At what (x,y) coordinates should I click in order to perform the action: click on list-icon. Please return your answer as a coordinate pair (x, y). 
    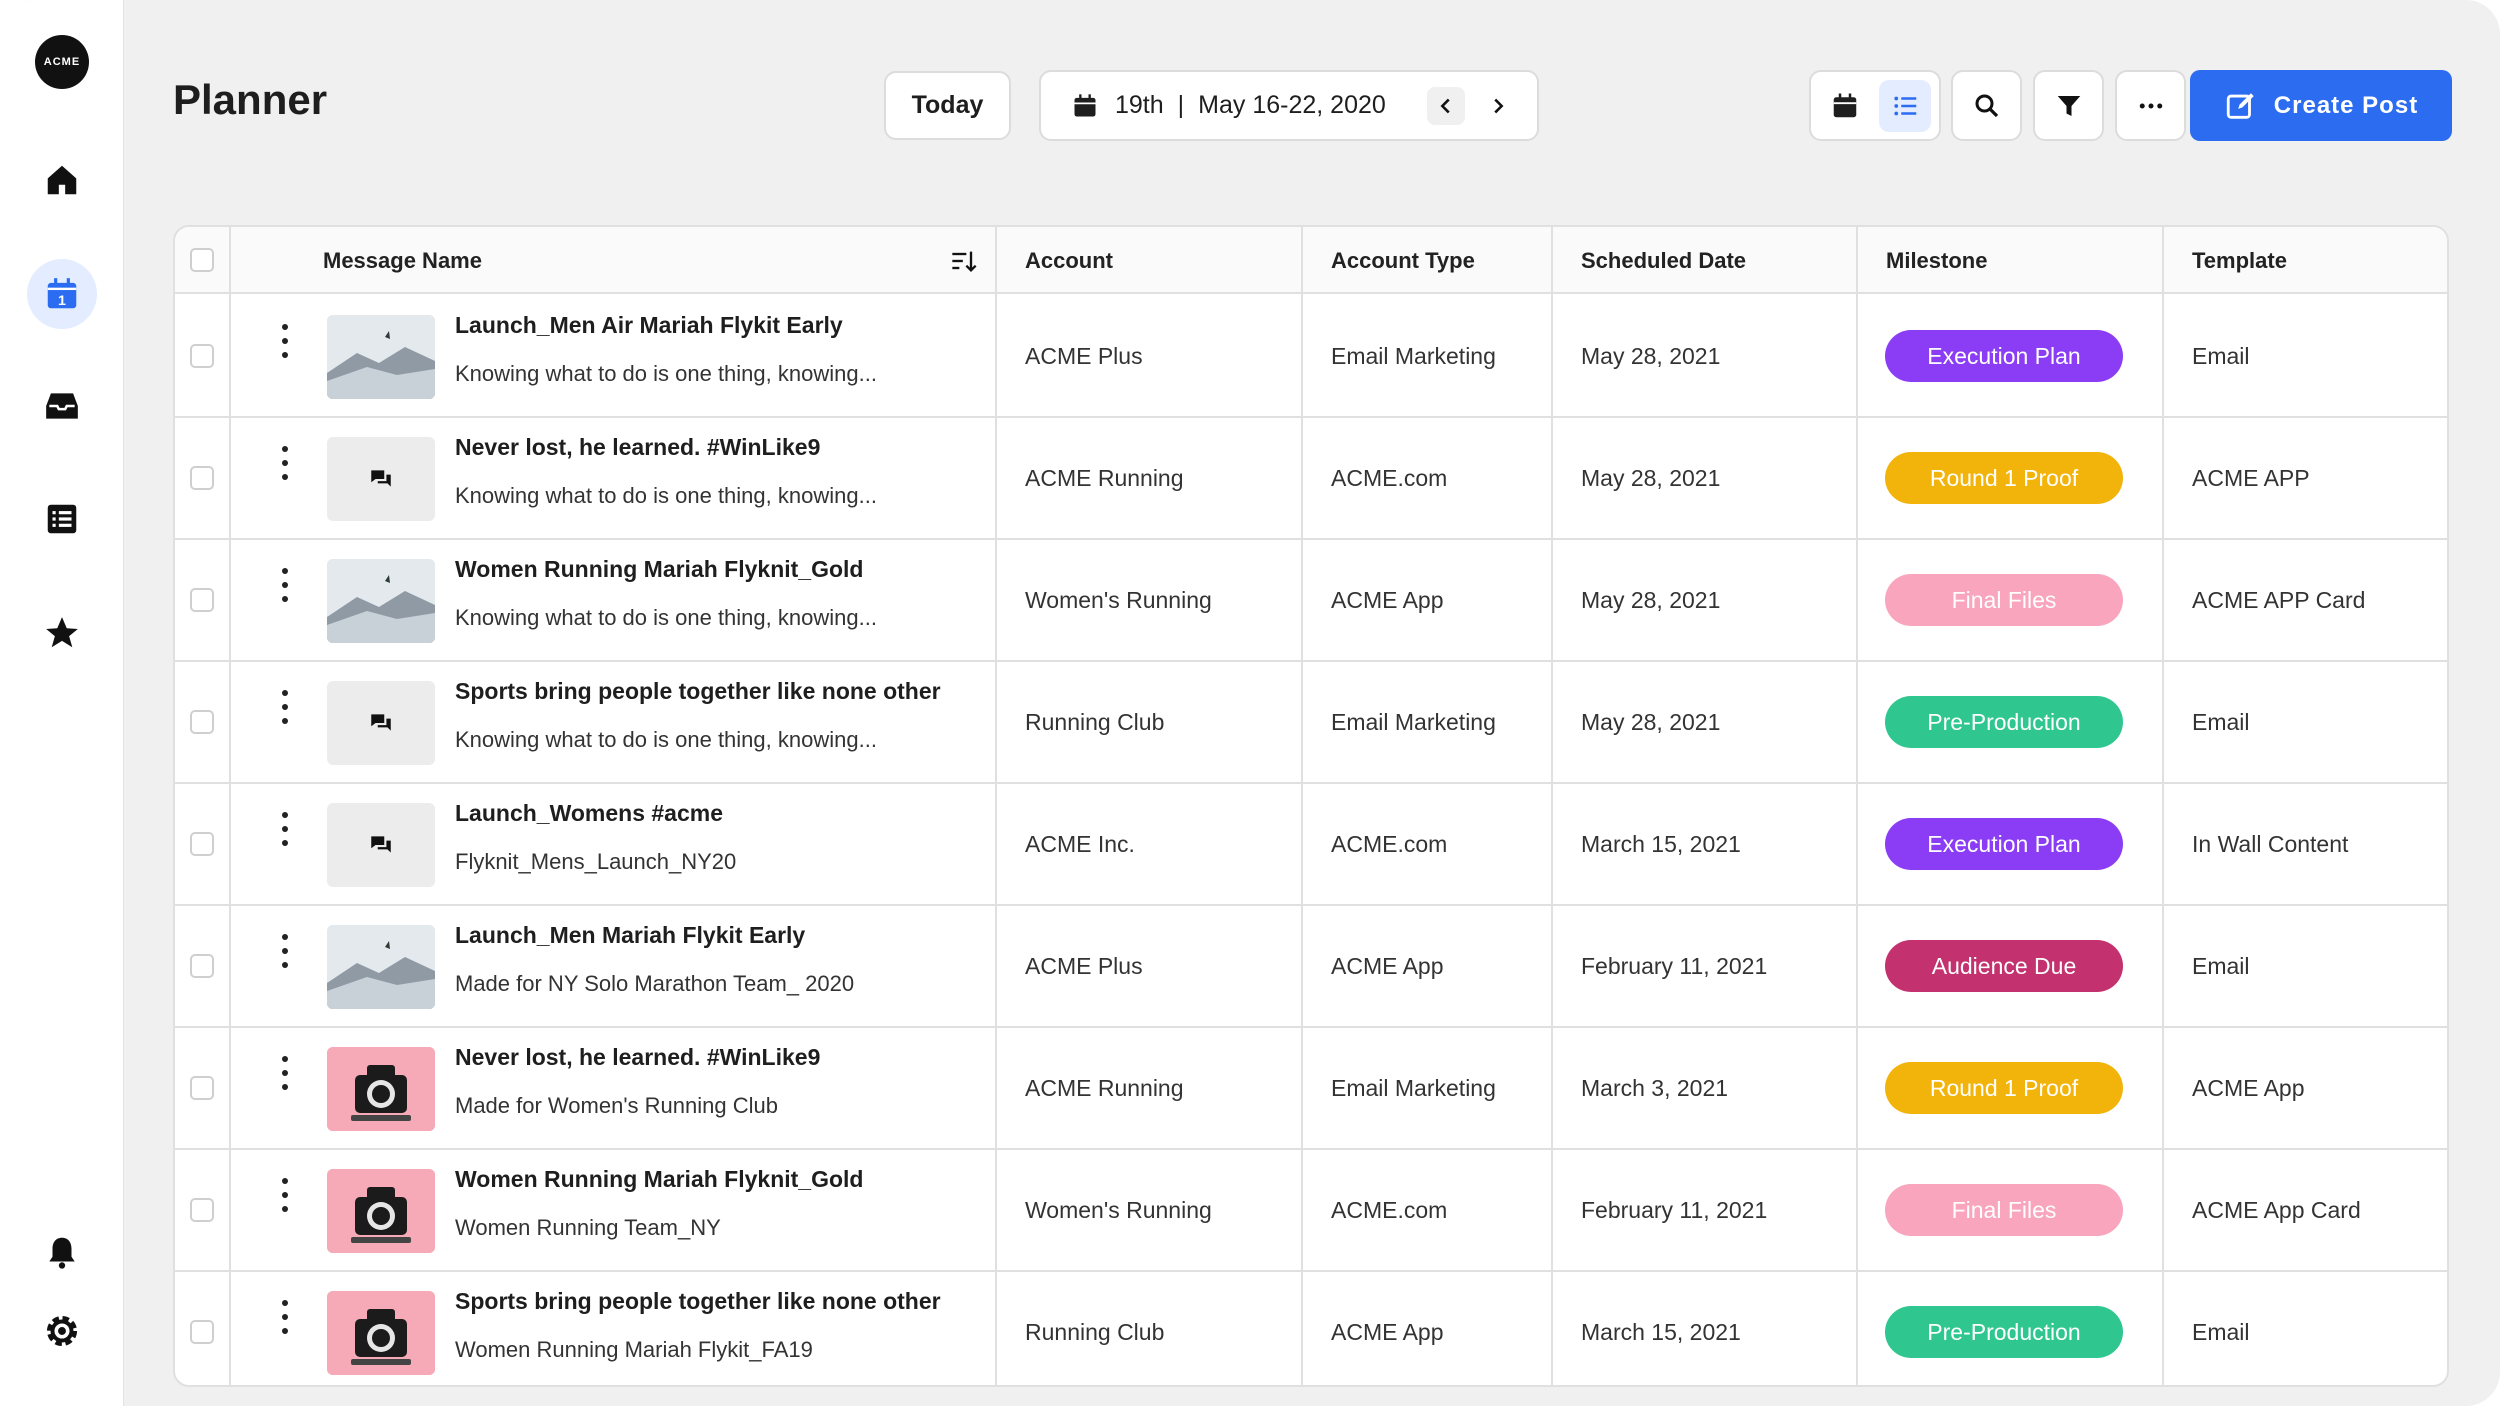
    Looking at the image, I should click on (1905, 105).